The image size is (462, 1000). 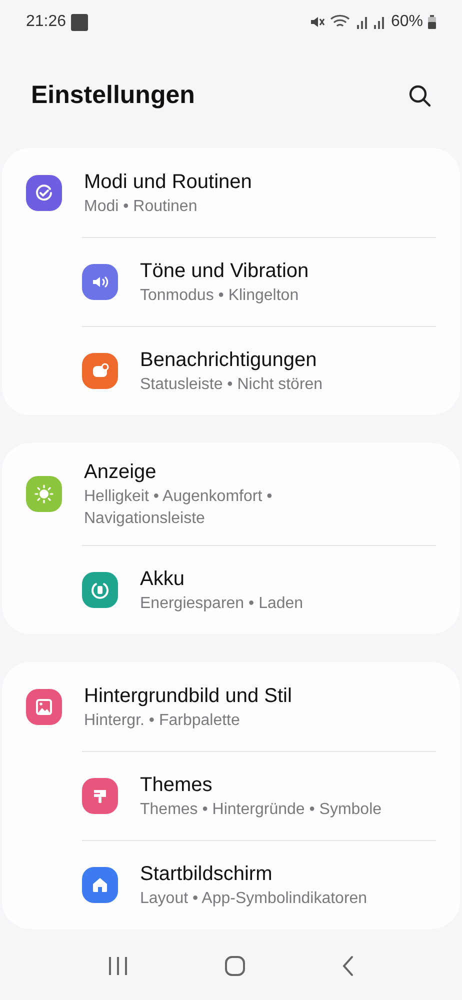 What do you see at coordinates (178, 497) in the screenshot?
I see `item-subtitle: Helligkeit • Augenkomfort •` at bounding box center [178, 497].